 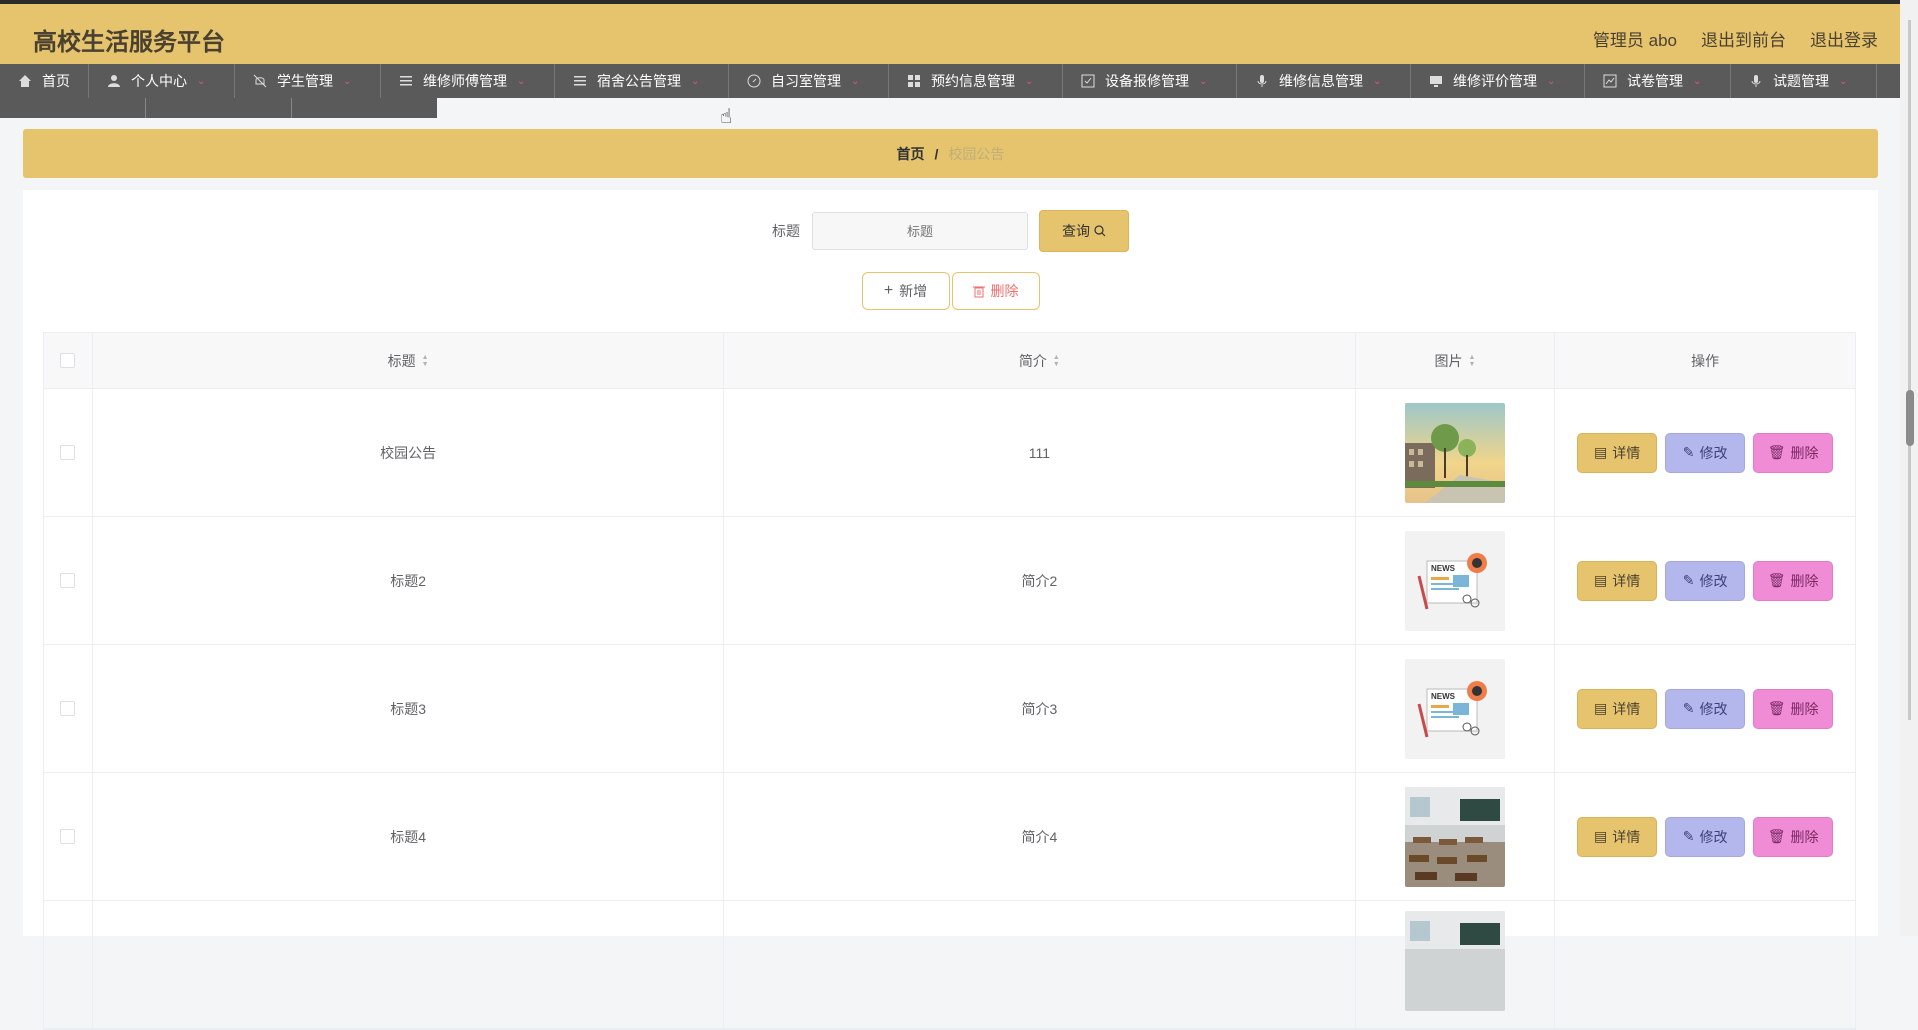 I want to click on nav-item-repair-info: 维修信息管理 ⌄, so click(x=1324, y=81).